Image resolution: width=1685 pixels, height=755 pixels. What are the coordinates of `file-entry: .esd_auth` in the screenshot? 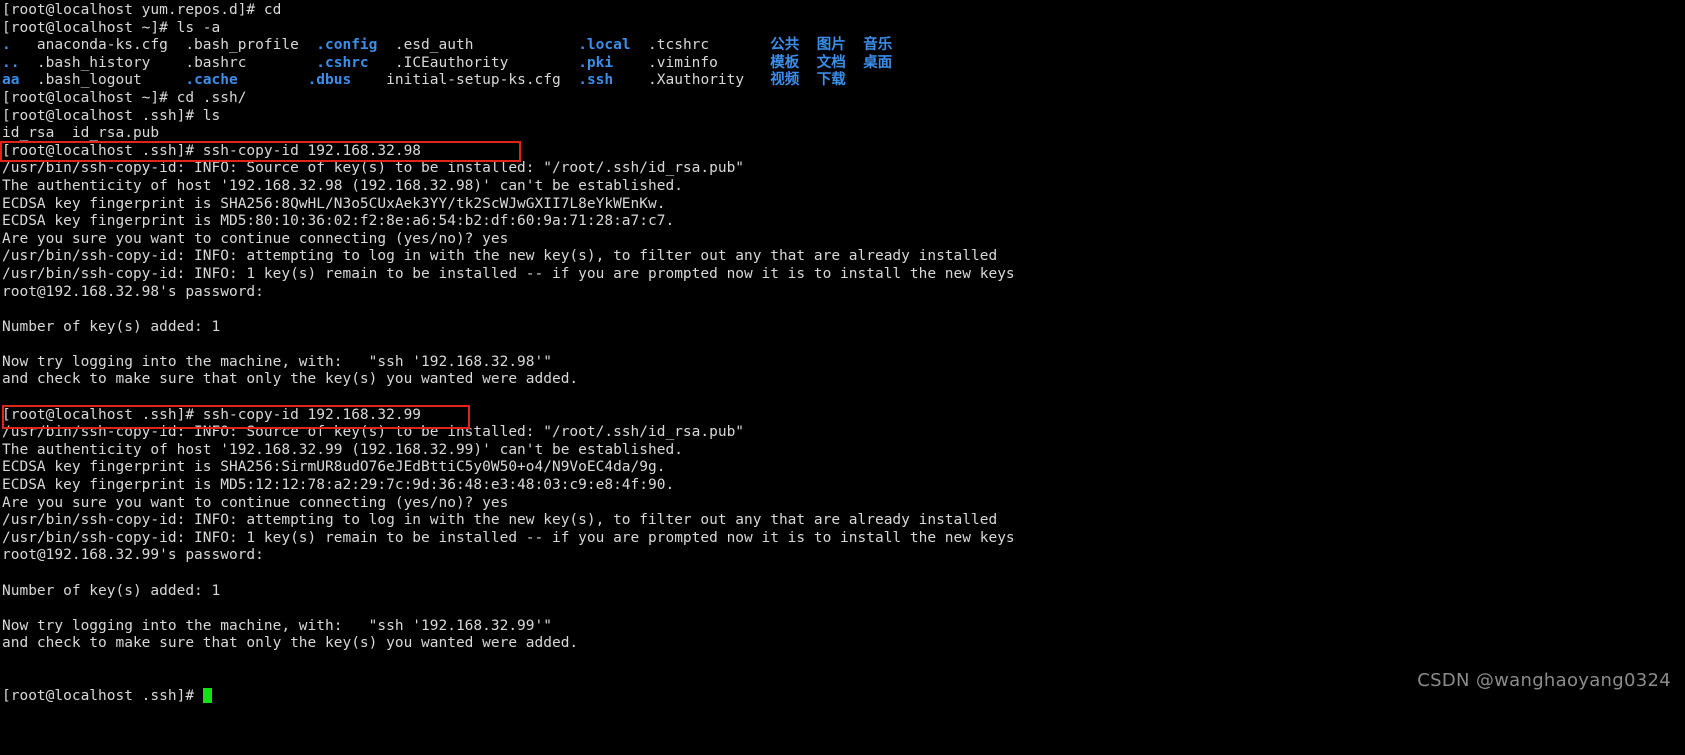 It's located at (478, 45).